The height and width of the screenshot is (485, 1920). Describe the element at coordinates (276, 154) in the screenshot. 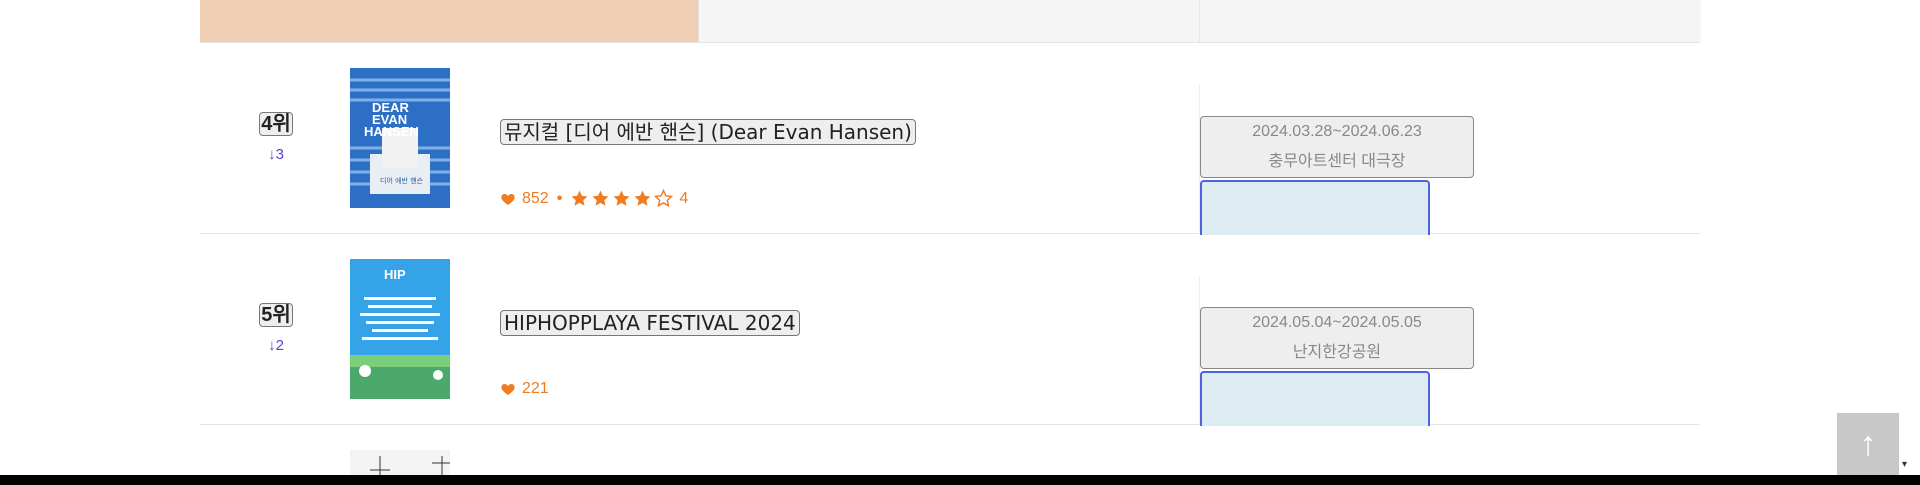

I see `rank-change: ↓3` at that location.